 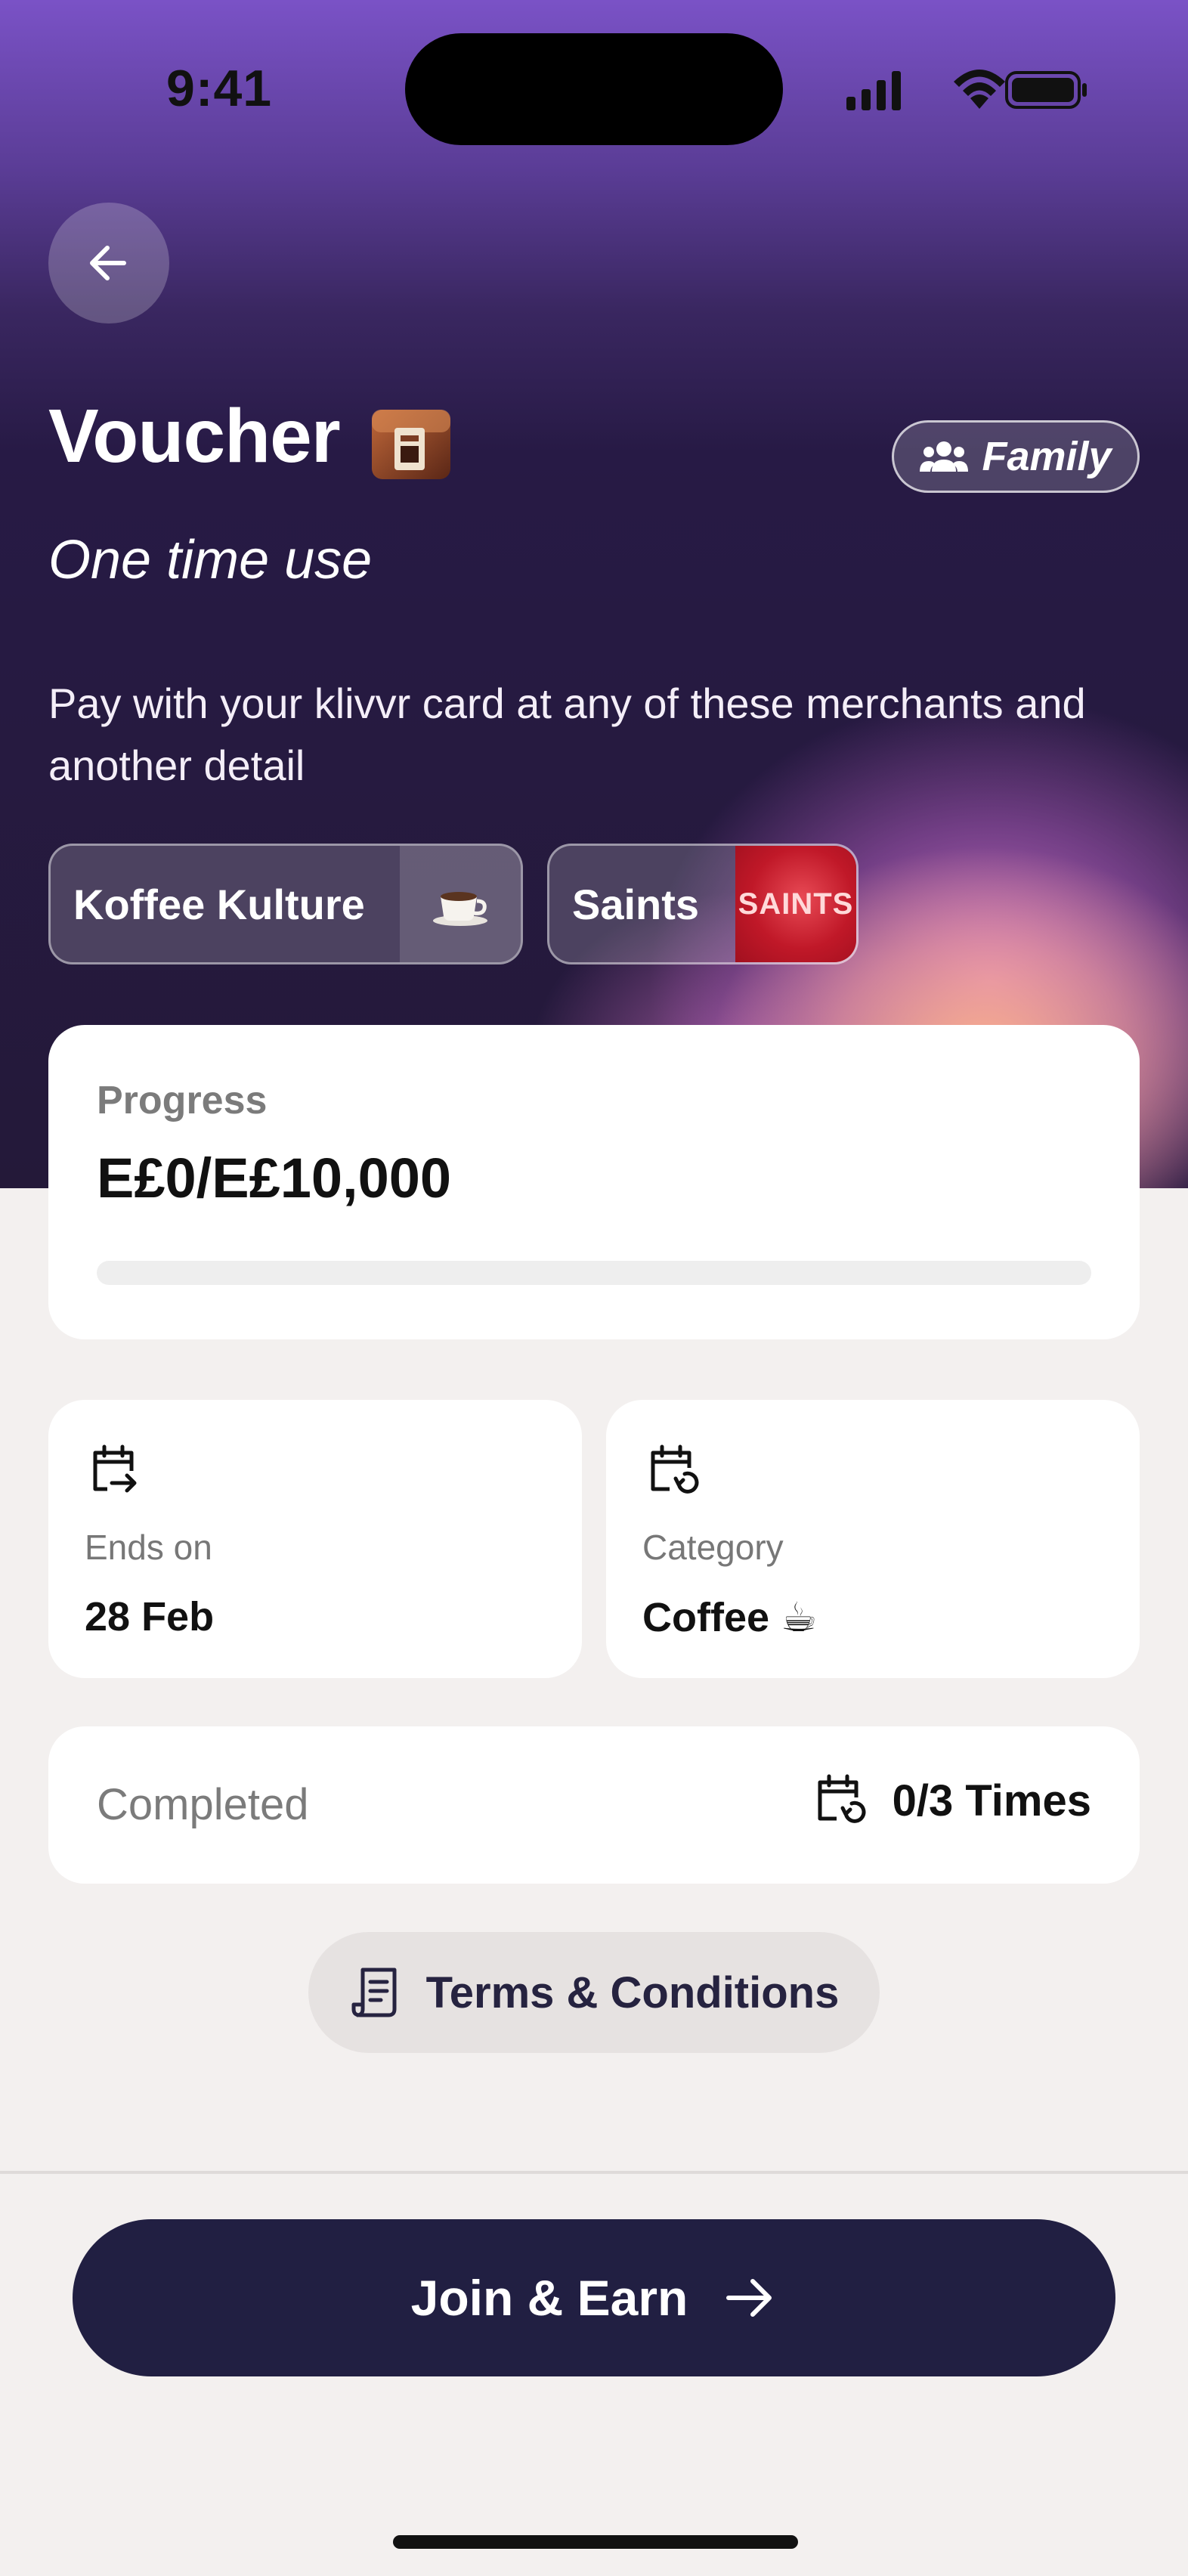 What do you see at coordinates (183, 1100) in the screenshot?
I see `progress-label: Progress` at bounding box center [183, 1100].